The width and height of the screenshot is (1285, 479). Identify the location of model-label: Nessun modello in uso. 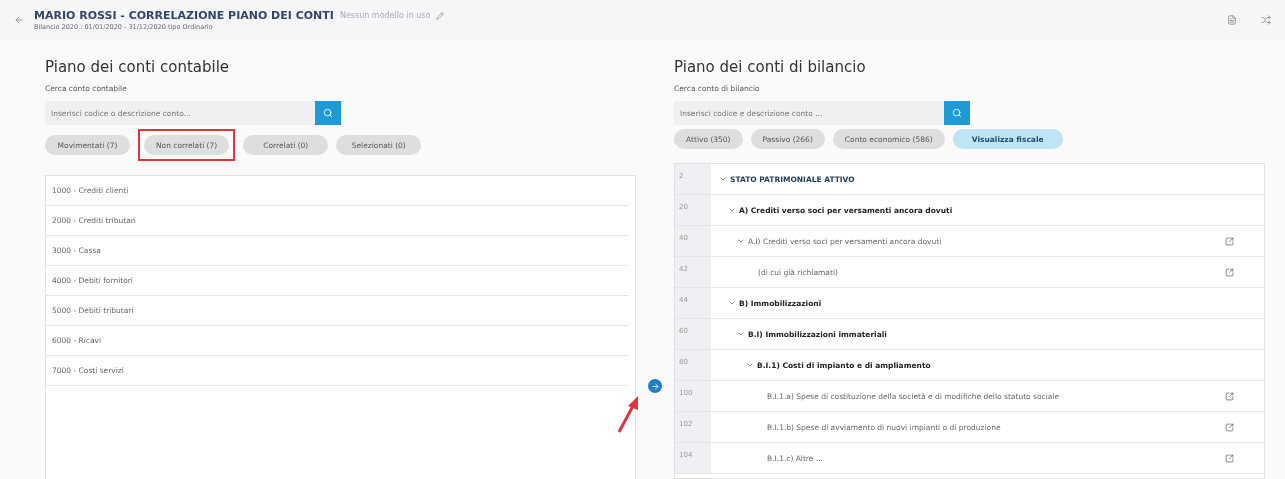
(385, 15).